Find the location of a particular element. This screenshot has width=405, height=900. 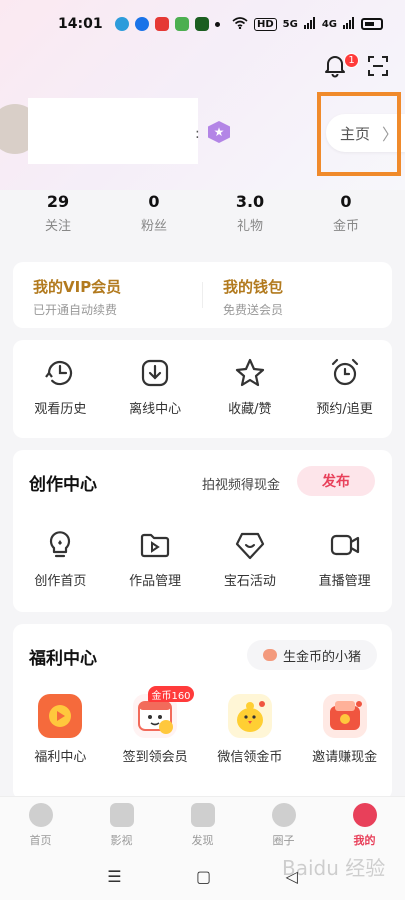

home-square-icon: ▢ is located at coordinates (203, 876).